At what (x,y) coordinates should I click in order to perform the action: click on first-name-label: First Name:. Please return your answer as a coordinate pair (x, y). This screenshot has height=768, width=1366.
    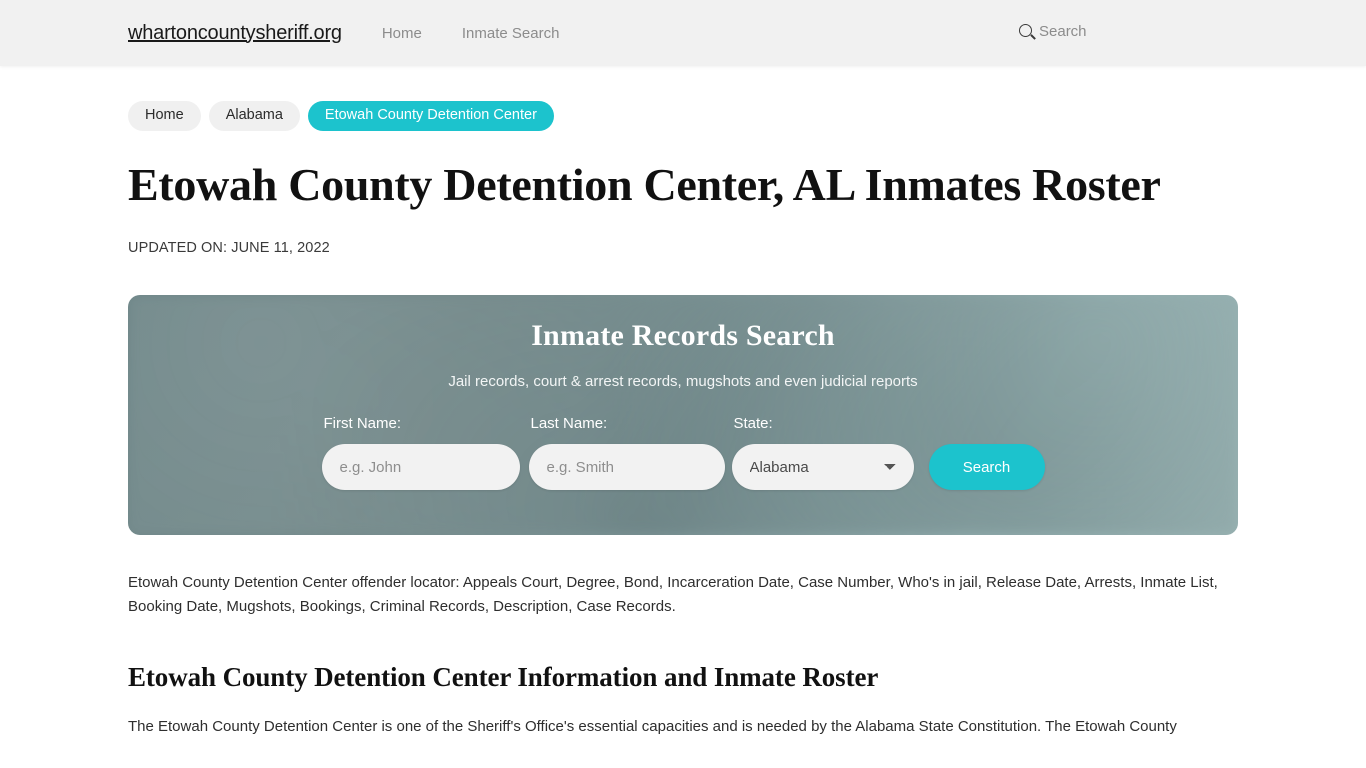
    Looking at the image, I should click on (362, 424).